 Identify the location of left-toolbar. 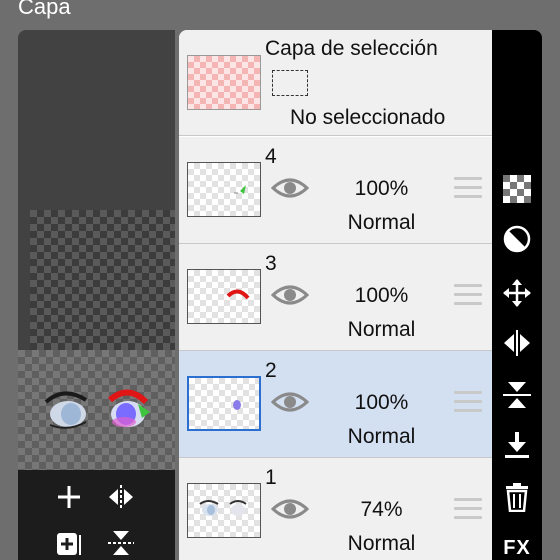
(96, 515).